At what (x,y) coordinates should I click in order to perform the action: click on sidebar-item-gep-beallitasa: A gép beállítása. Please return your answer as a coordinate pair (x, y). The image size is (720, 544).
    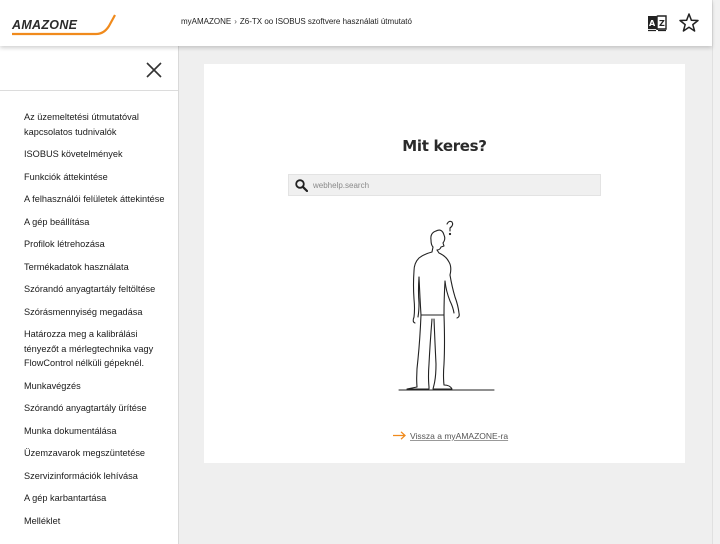
    Looking at the image, I should click on (99, 222).